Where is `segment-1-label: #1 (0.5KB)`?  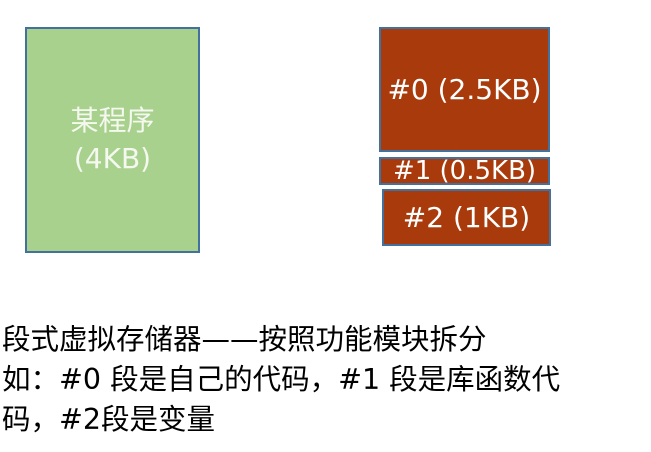
segment-1-label: #1 (0.5KB) is located at coordinates (464, 171).